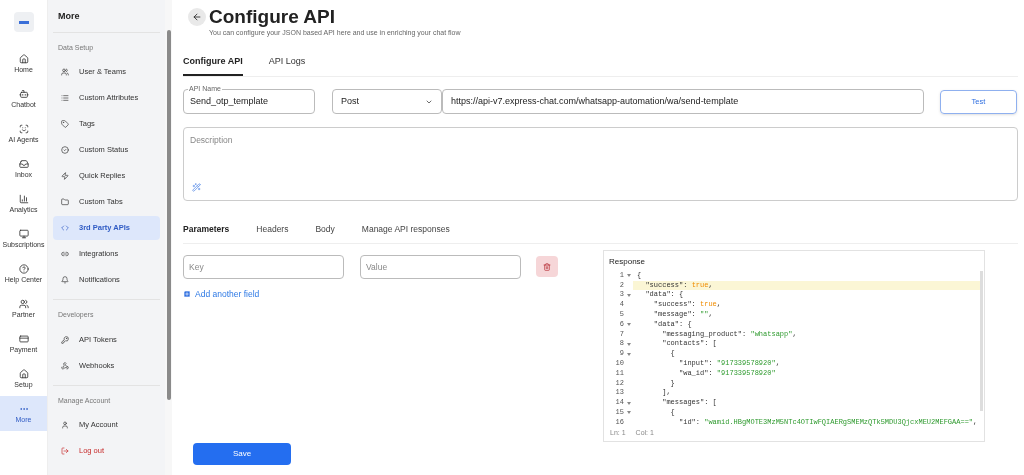 This screenshot has width=1024, height=475. Describe the element at coordinates (627, 261) in the screenshot. I see `response-title: Response` at that location.